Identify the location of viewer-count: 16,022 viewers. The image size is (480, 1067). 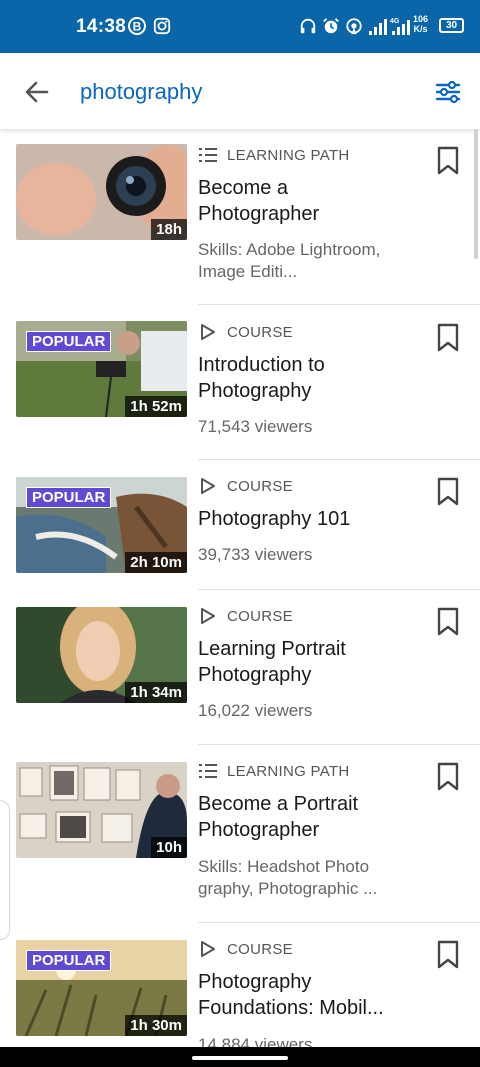
(255, 710).